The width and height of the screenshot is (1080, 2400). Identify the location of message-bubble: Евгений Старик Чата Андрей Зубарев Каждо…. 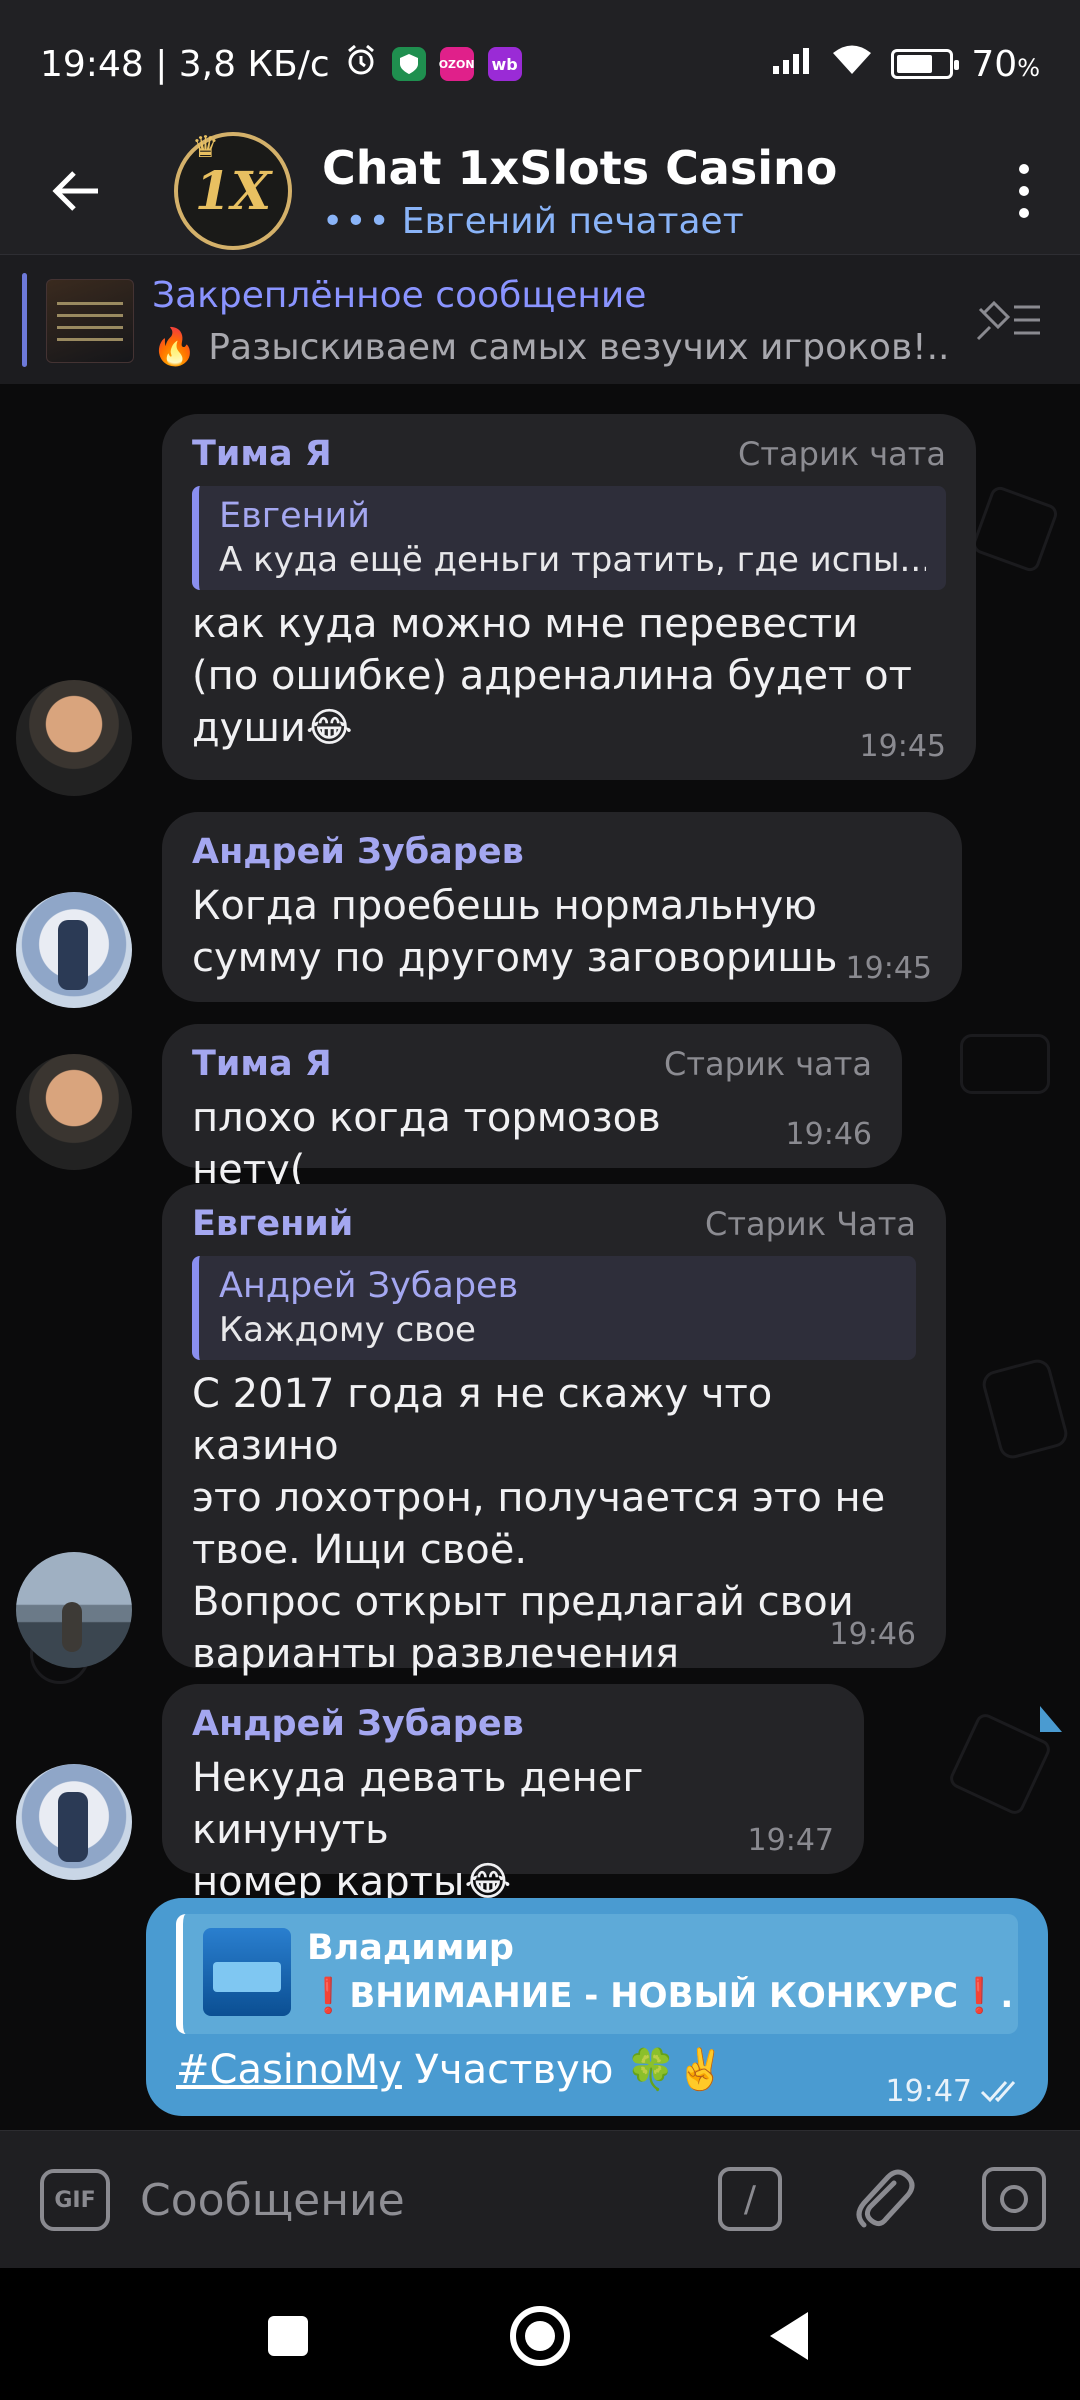
(554, 1430).